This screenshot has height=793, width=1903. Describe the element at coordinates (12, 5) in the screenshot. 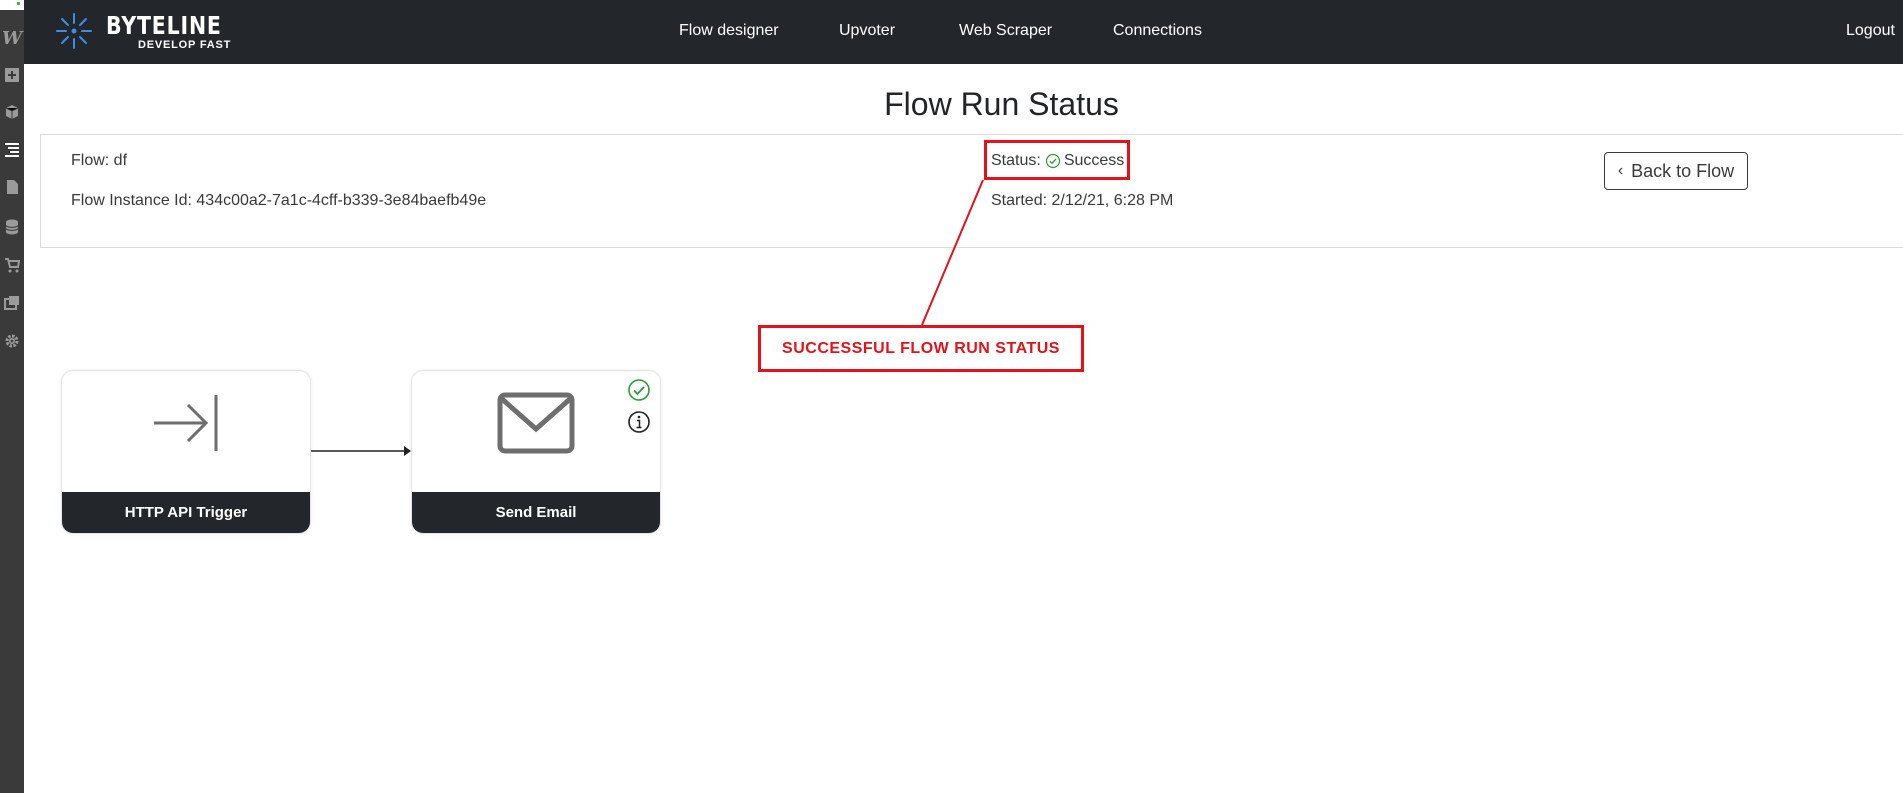

I see `sidebar-top-strip` at that location.